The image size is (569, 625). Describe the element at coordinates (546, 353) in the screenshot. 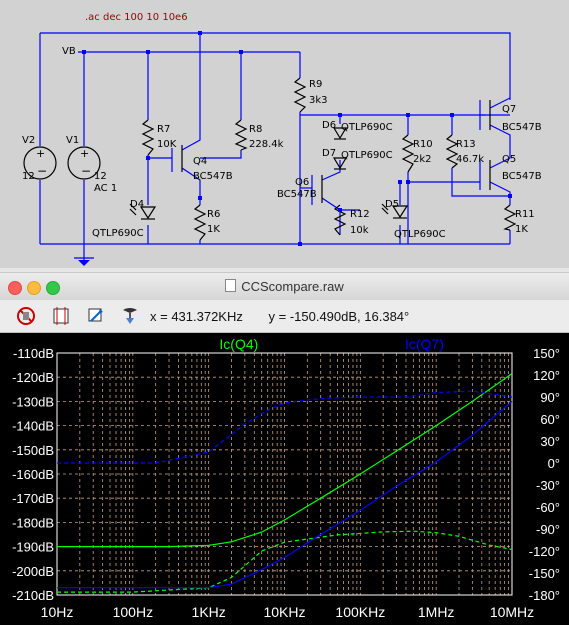

I see `y-right-tick-label: 150°` at that location.